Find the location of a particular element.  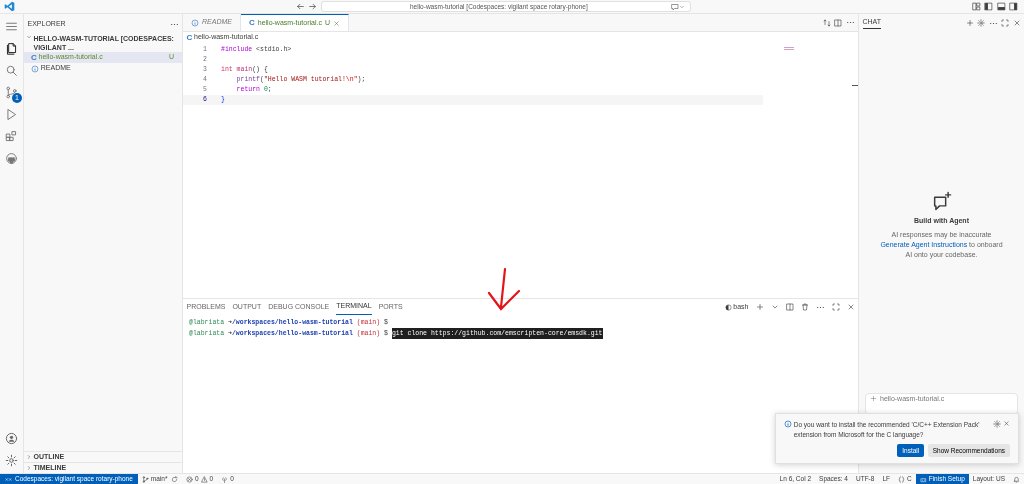

menu-icon is located at coordinates (11, 26).